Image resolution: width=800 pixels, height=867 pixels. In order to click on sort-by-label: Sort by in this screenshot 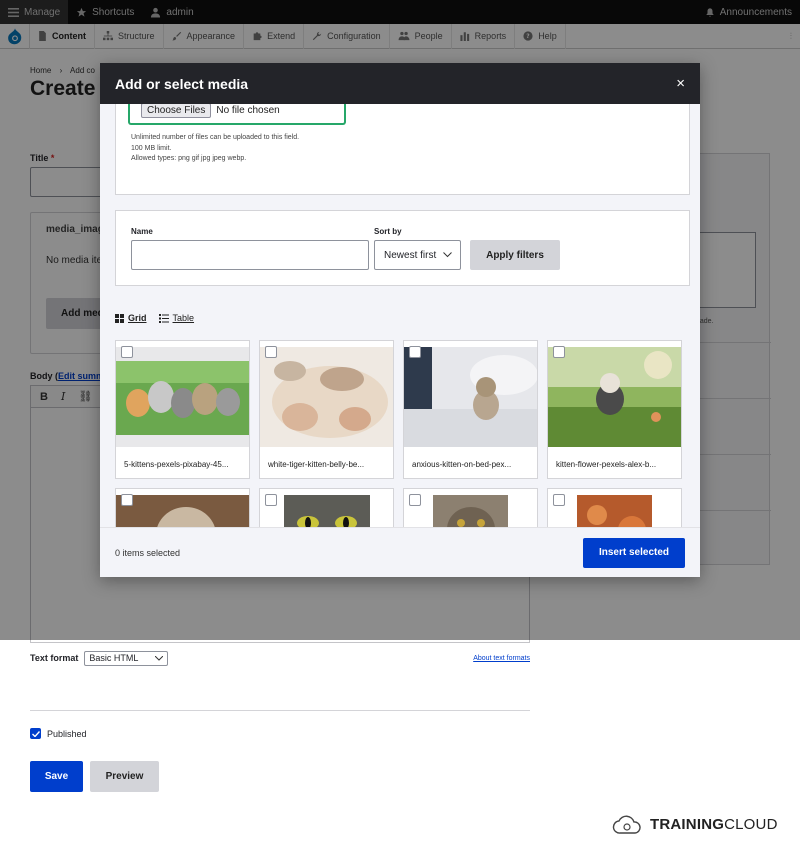, I will do `click(388, 231)`.